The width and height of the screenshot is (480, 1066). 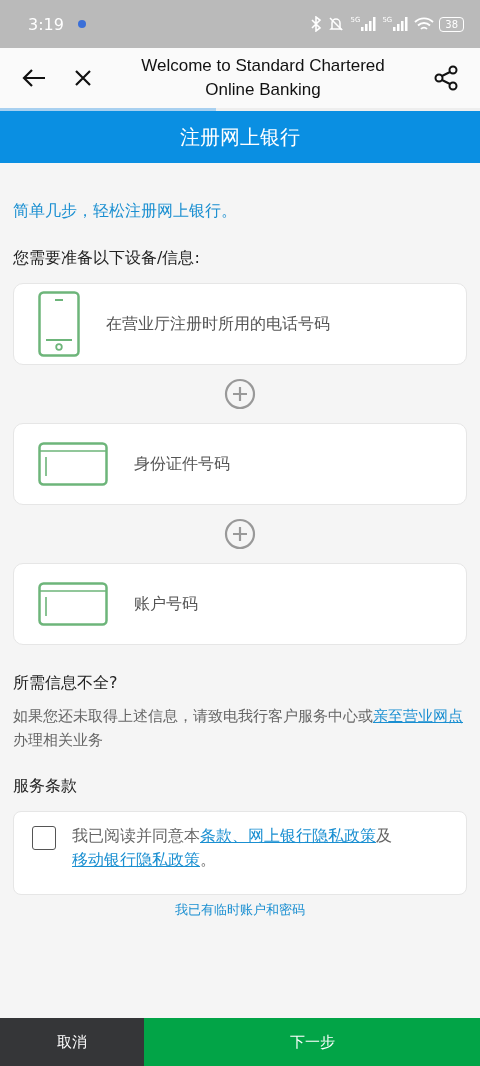 I want to click on share-icon, so click(x=446, y=78).